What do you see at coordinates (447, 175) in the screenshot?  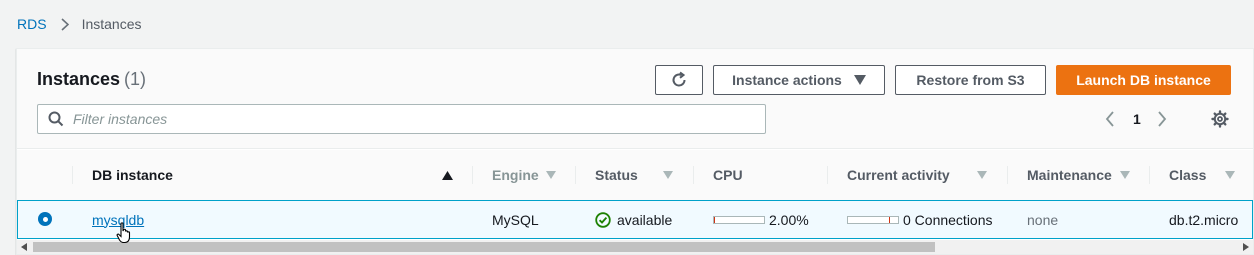 I see `sort-ascending-icon` at bounding box center [447, 175].